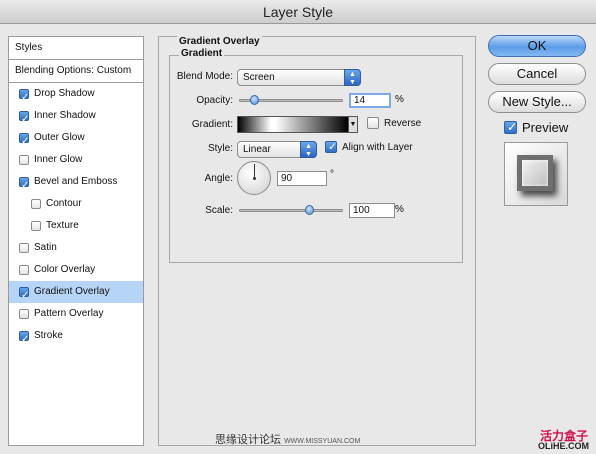  I want to click on sidebar-item-label: Inner Shadow, so click(65, 115).